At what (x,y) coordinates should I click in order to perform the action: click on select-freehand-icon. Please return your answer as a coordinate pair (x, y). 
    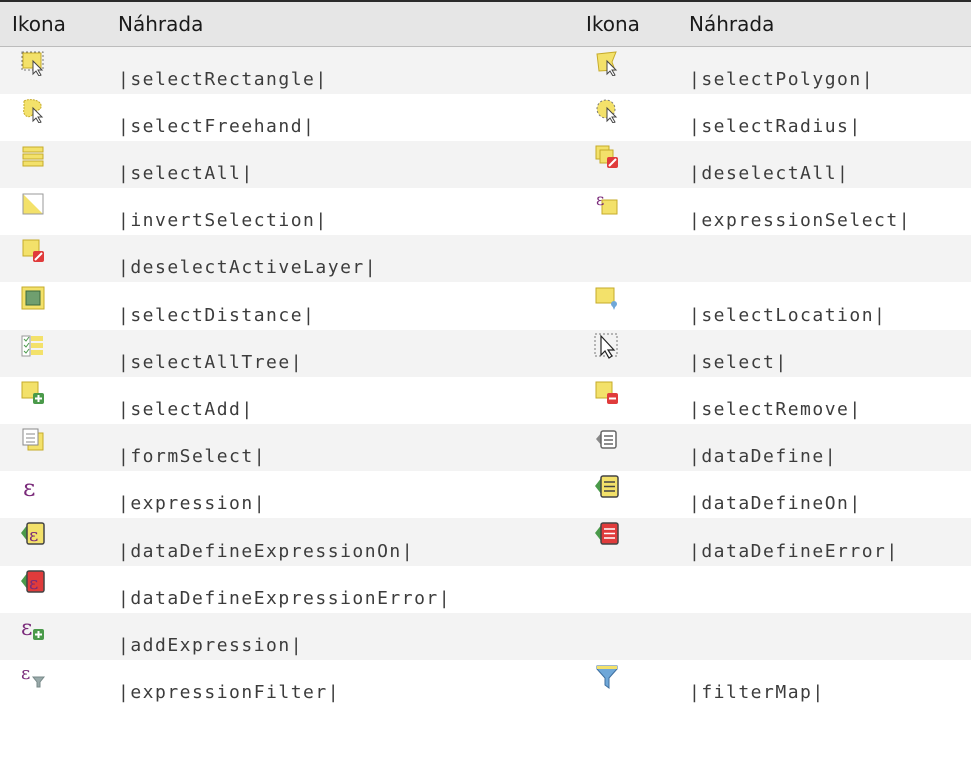
    Looking at the image, I should click on (33, 110).